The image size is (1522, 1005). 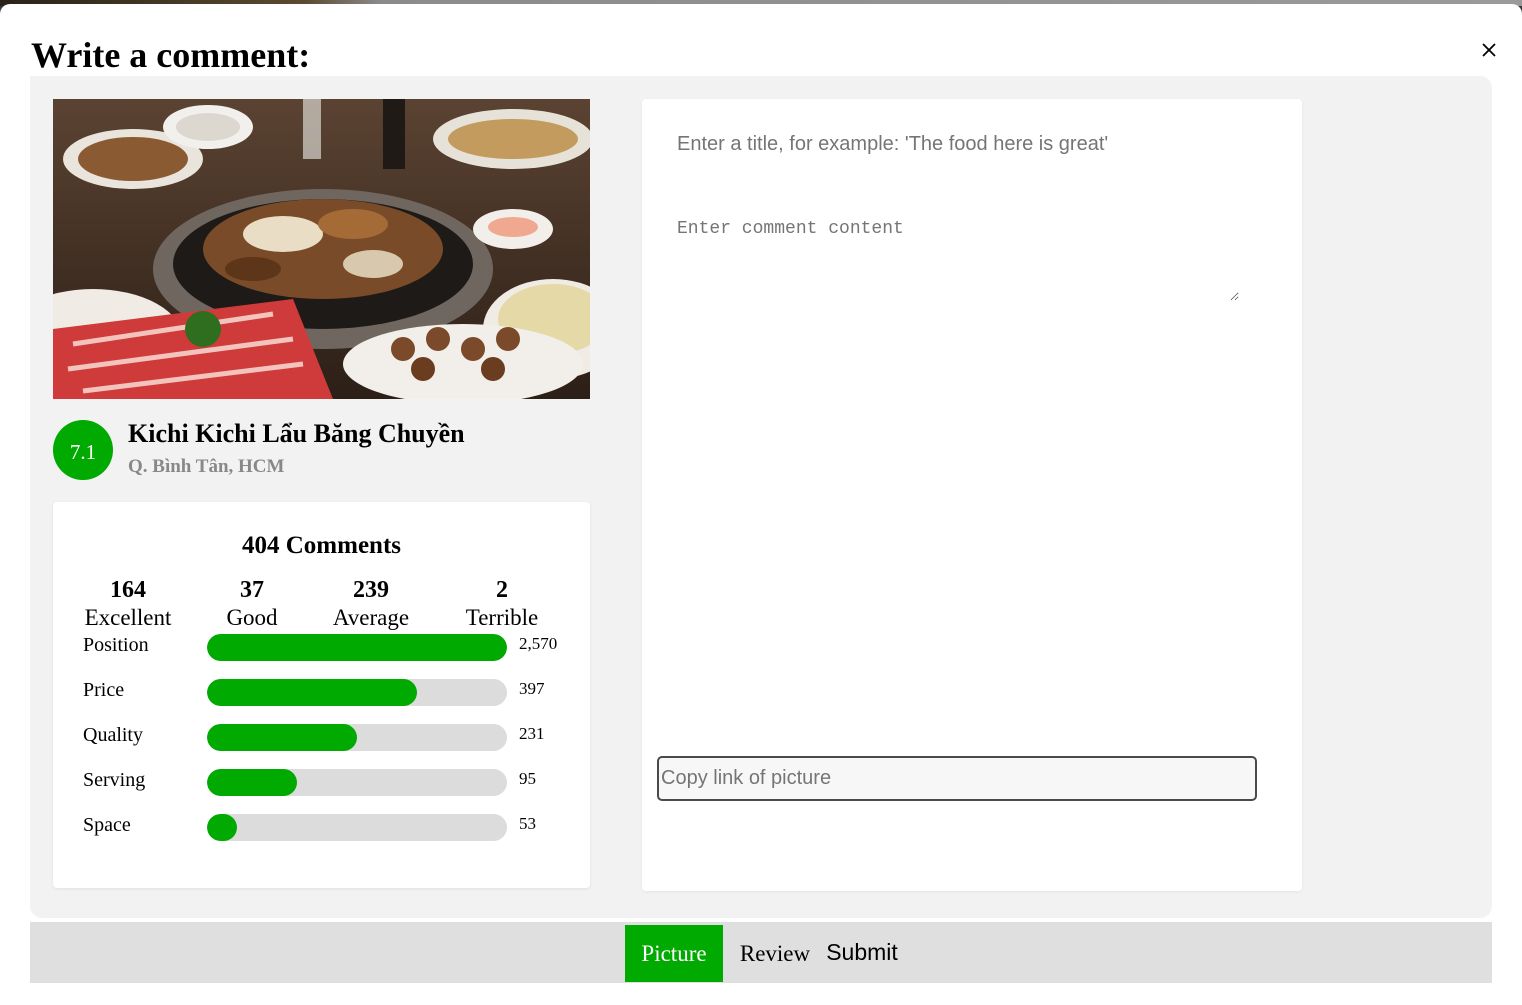 What do you see at coordinates (775, 953) in the screenshot?
I see `tab-review: Review` at bounding box center [775, 953].